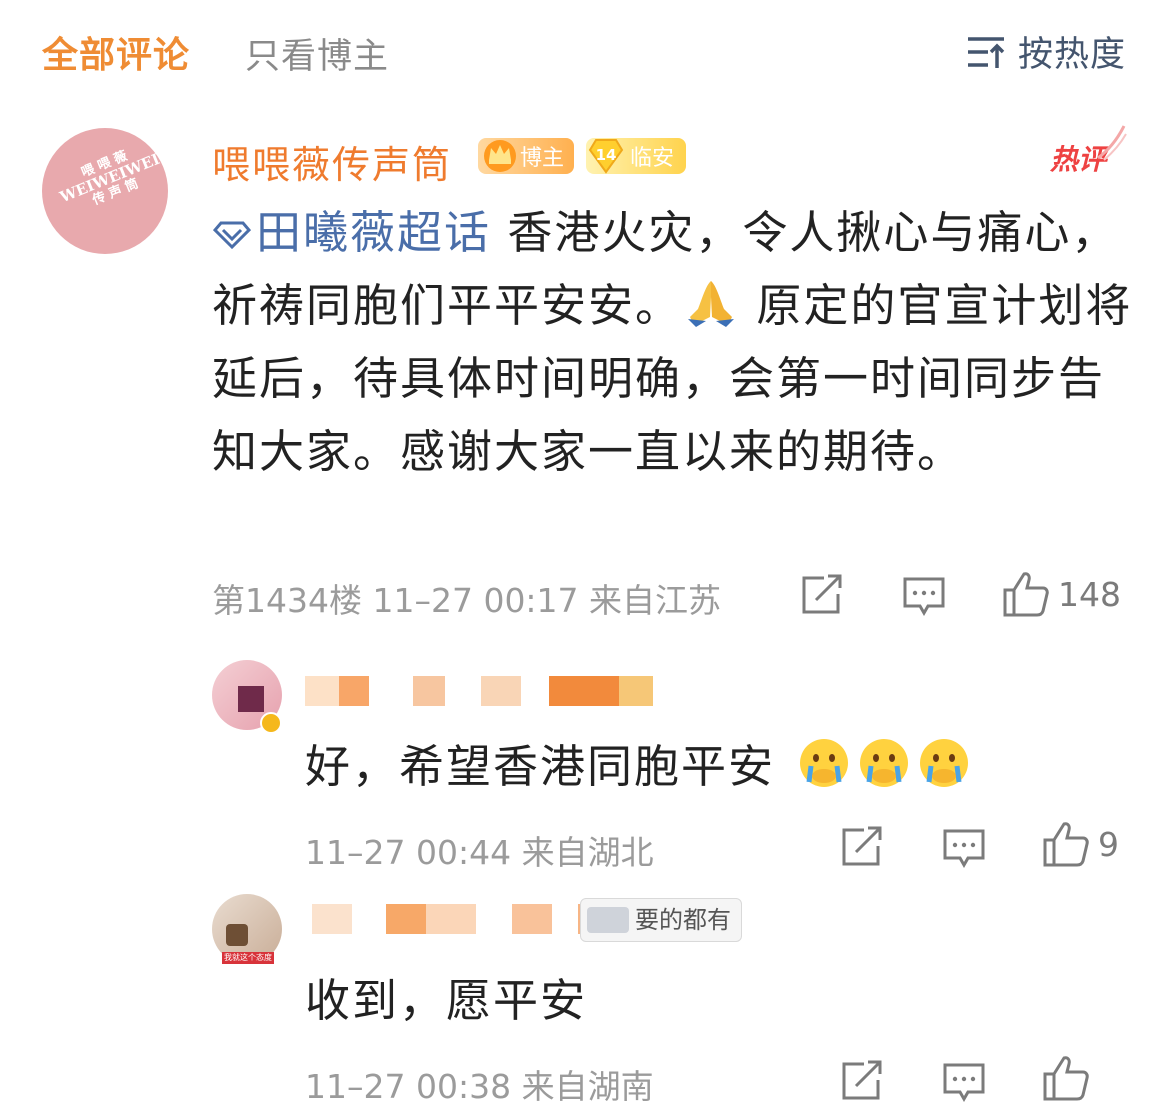 This screenshot has height=1104, width=1170. I want to click on diamond-topic-icon, so click(232, 235).